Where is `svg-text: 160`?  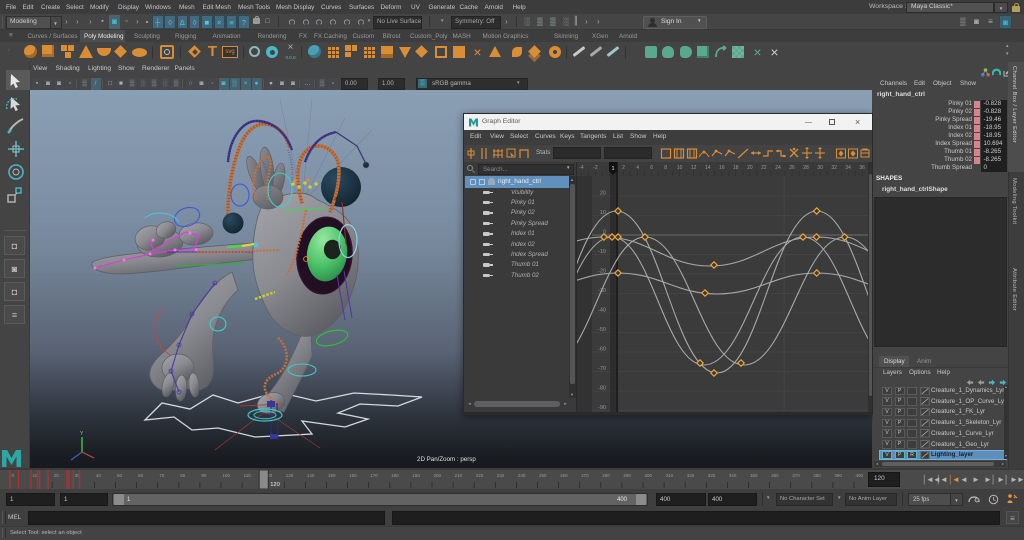 svg-text: 160 is located at coordinates (353, 475).